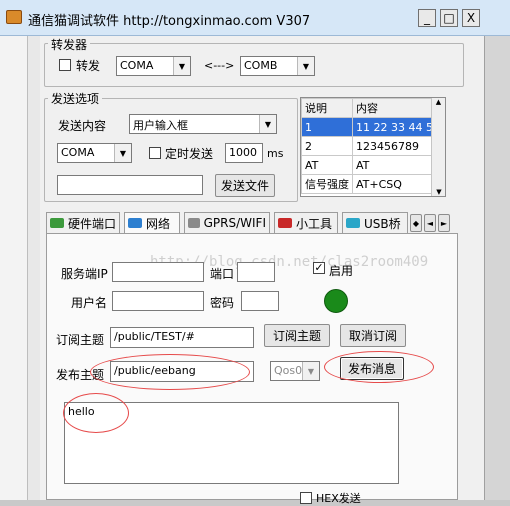 Image resolution: width=510 pixels, height=506 pixels. I want to click on row-content: 11 22 33 44 55, so click(398, 127).